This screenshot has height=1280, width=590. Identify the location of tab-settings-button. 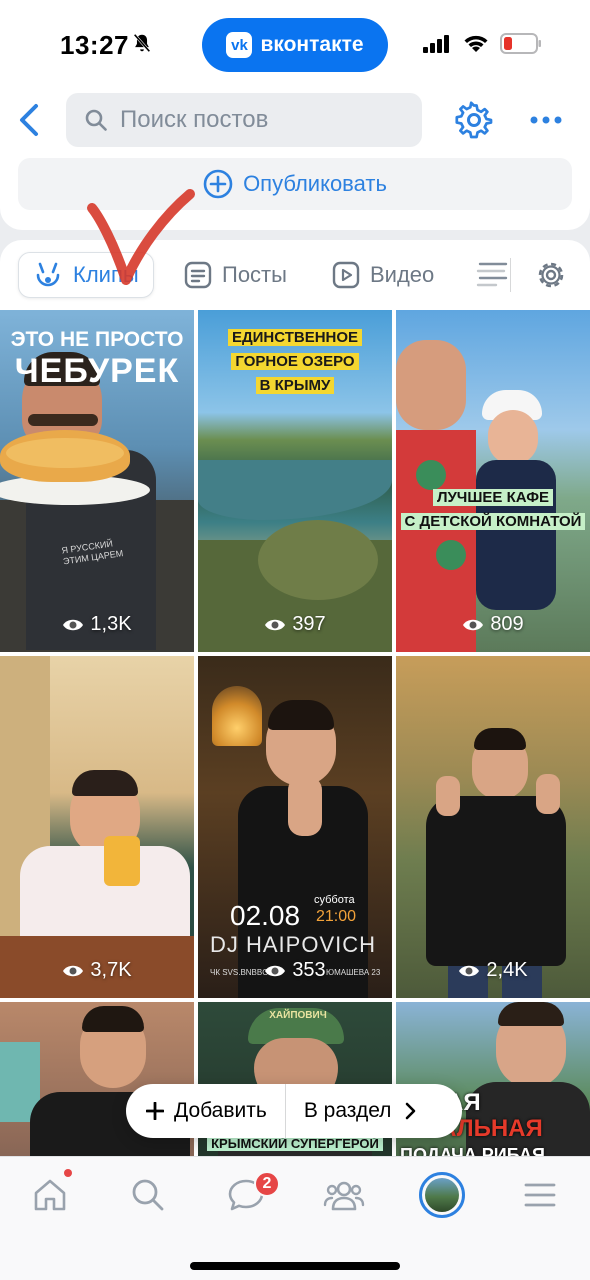
(551, 275).